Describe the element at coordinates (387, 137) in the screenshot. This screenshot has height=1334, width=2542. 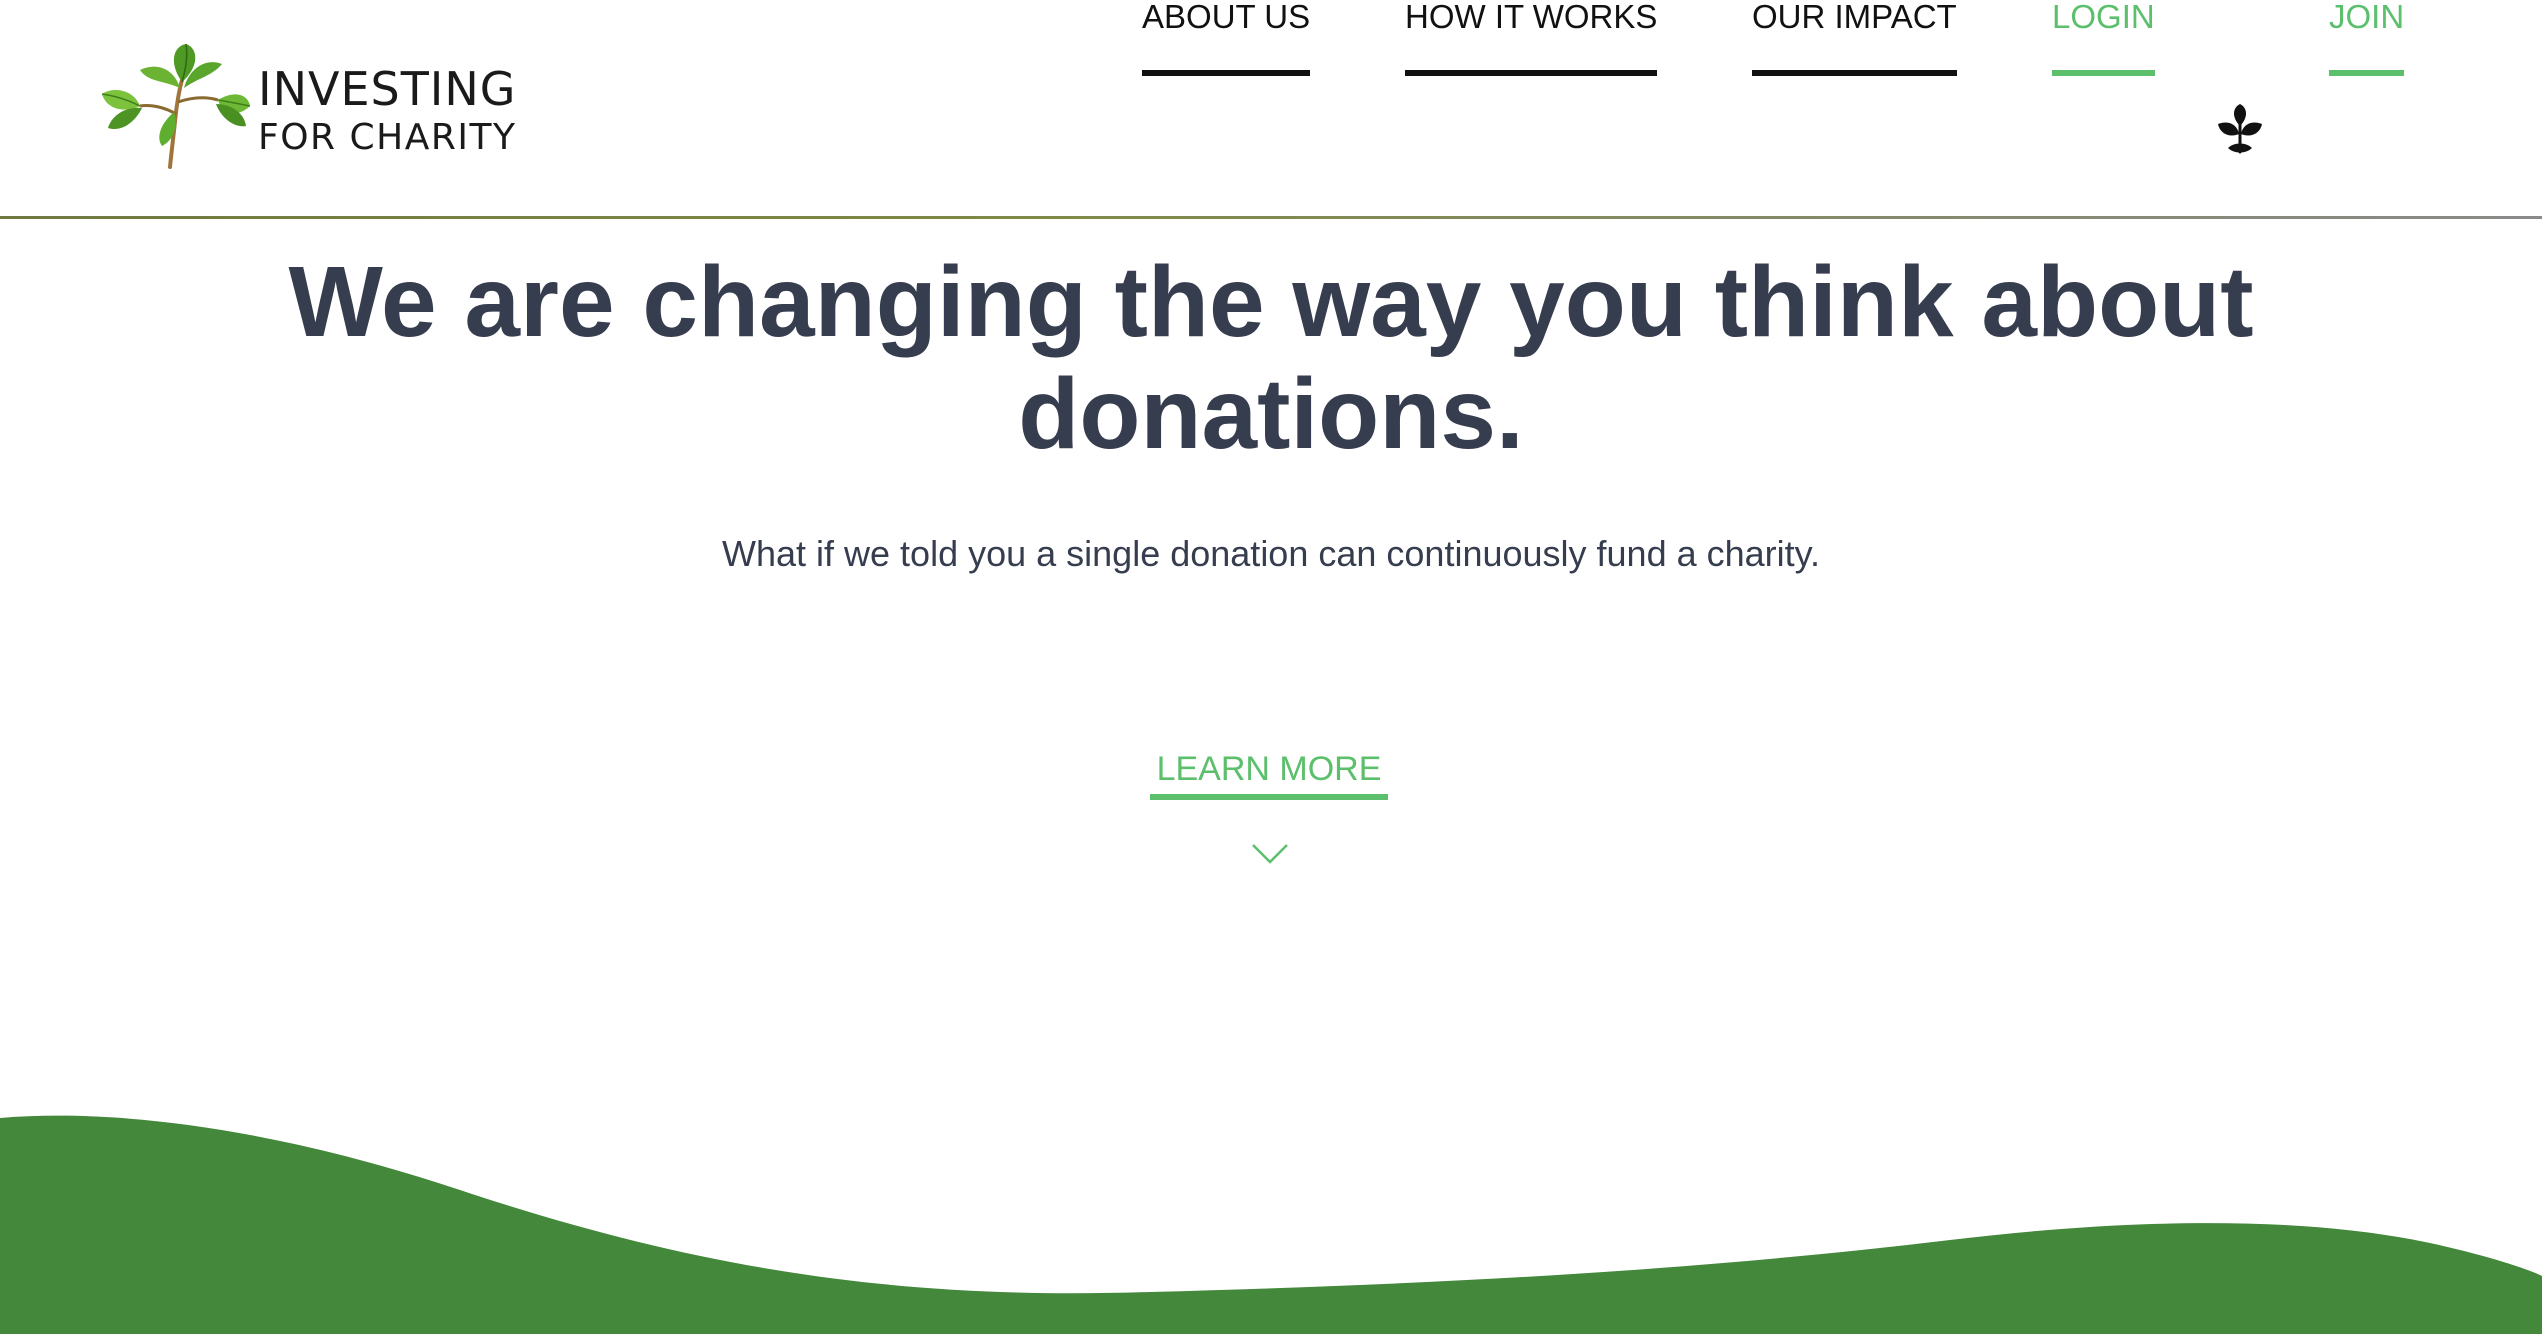
I see `brand-line-2: FOR CHARITY` at that location.